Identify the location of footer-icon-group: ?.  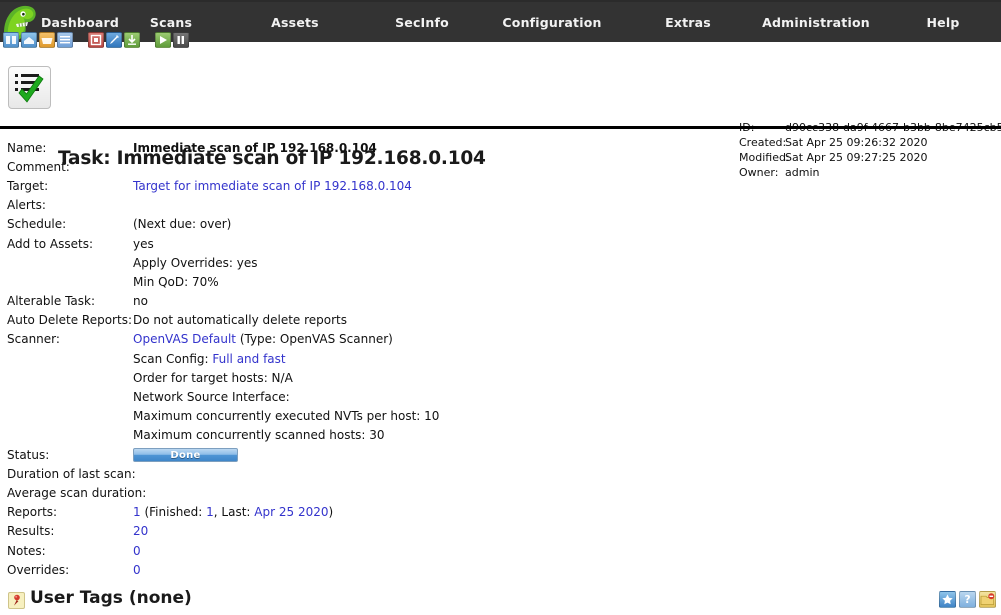
(966, 599).